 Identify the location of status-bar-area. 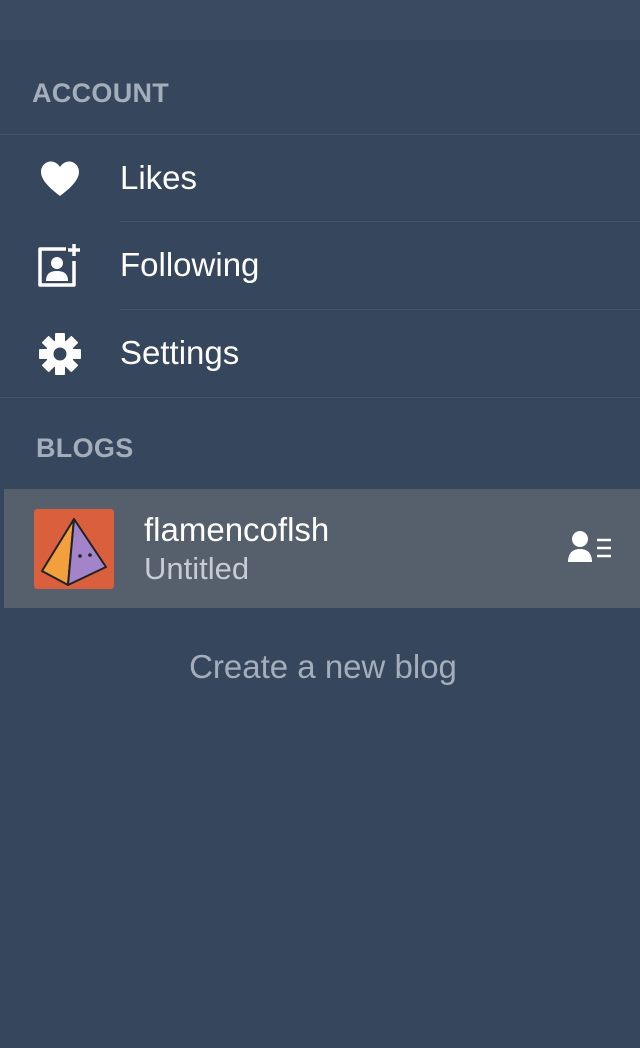
(320, 20).